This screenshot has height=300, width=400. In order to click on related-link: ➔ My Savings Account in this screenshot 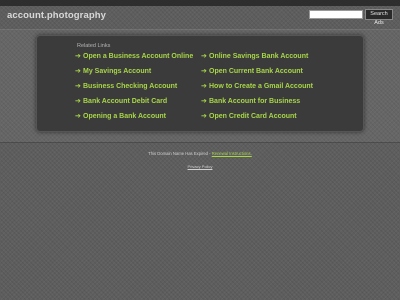, I will do `click(113, 72)`.